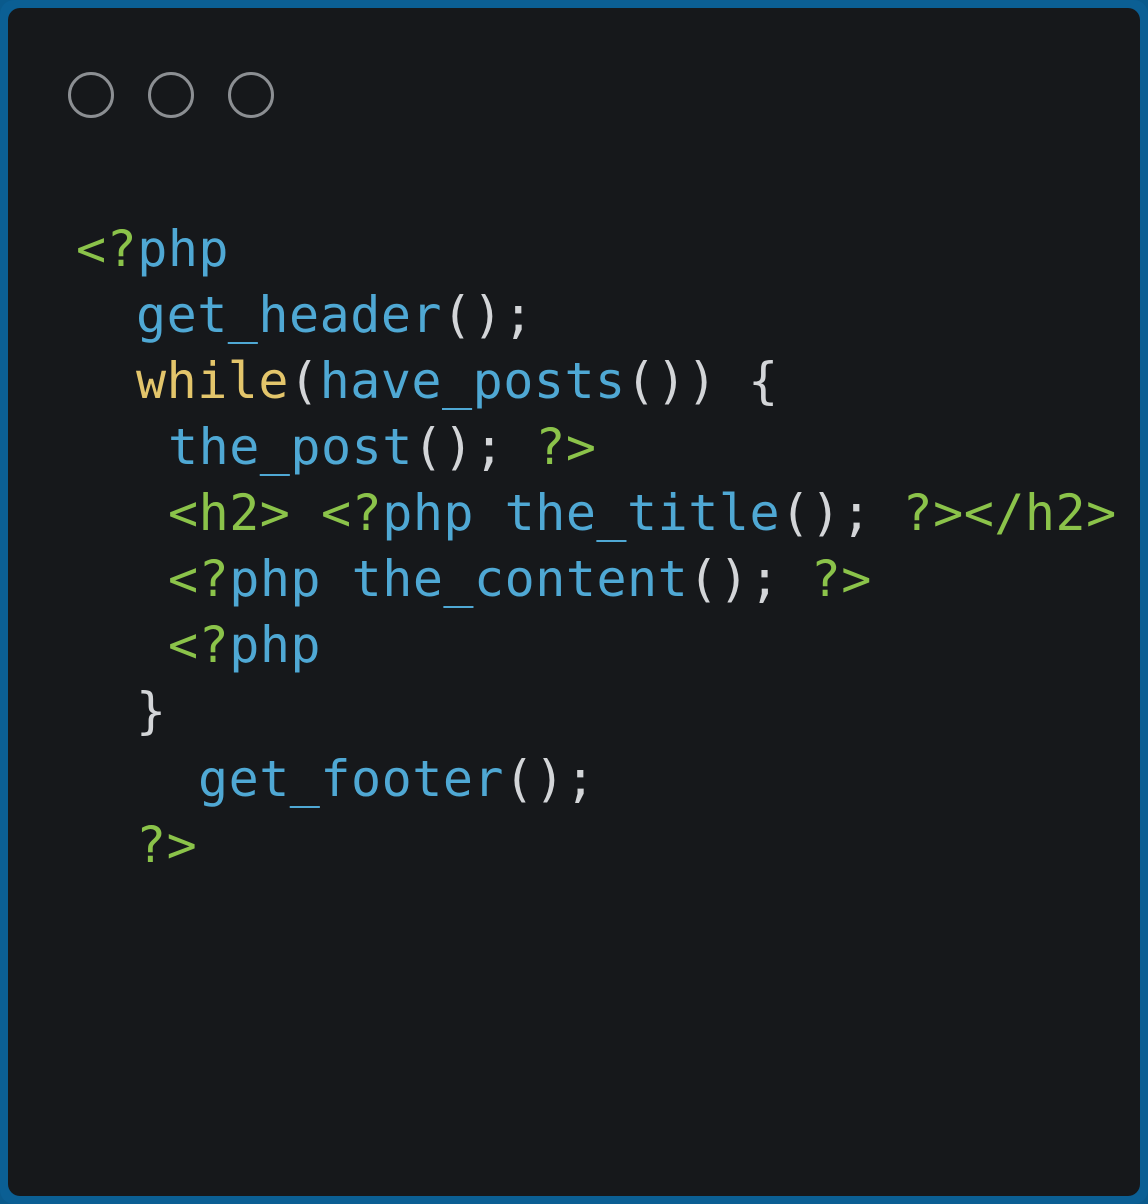 The width and height of the screenshot is (1148, 1204). I want to click on code-line: <h2> <?php the_title(); ?></h2>, so click(642, 513).